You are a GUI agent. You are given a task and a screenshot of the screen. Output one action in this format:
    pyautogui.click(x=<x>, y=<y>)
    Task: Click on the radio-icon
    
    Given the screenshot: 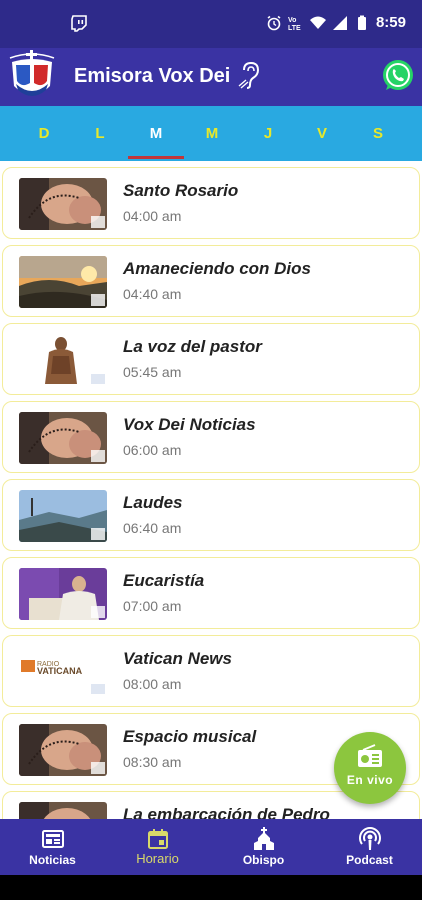 What is the action you would take?
    pyautogui.click(x=370, y=755)
    